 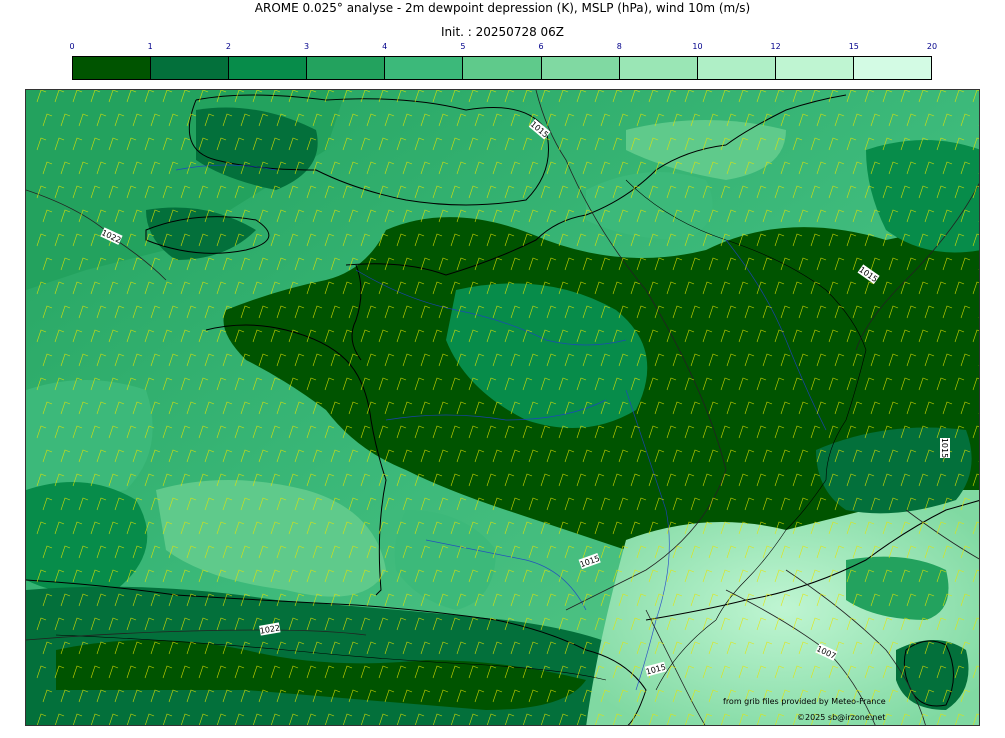 I want to click on colorbar-tick-label: 2, so click(x=228, y=46).